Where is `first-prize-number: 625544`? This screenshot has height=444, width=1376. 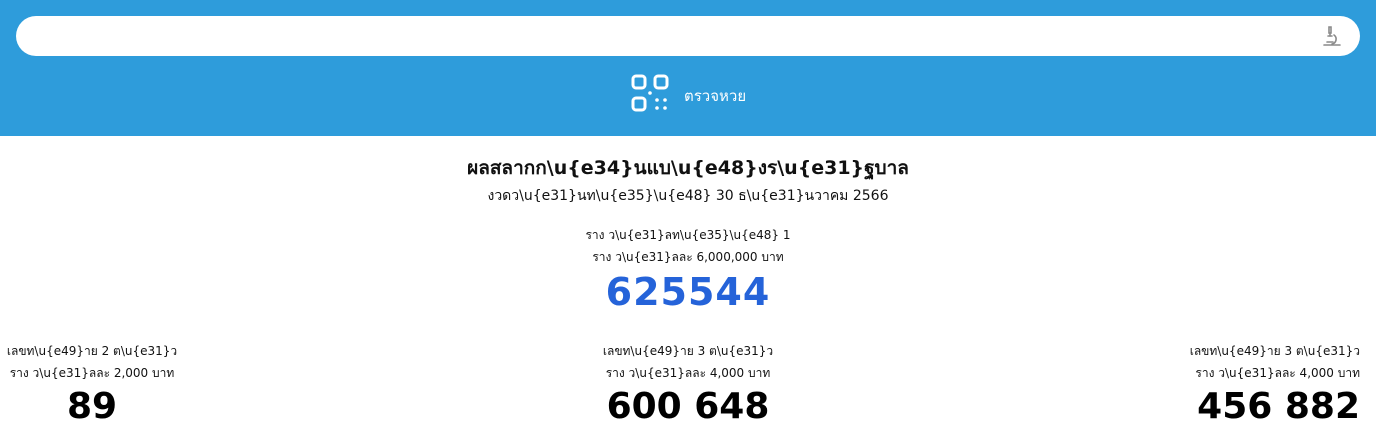
first-prize-number: 625544 is located at coordinates (688, 292).